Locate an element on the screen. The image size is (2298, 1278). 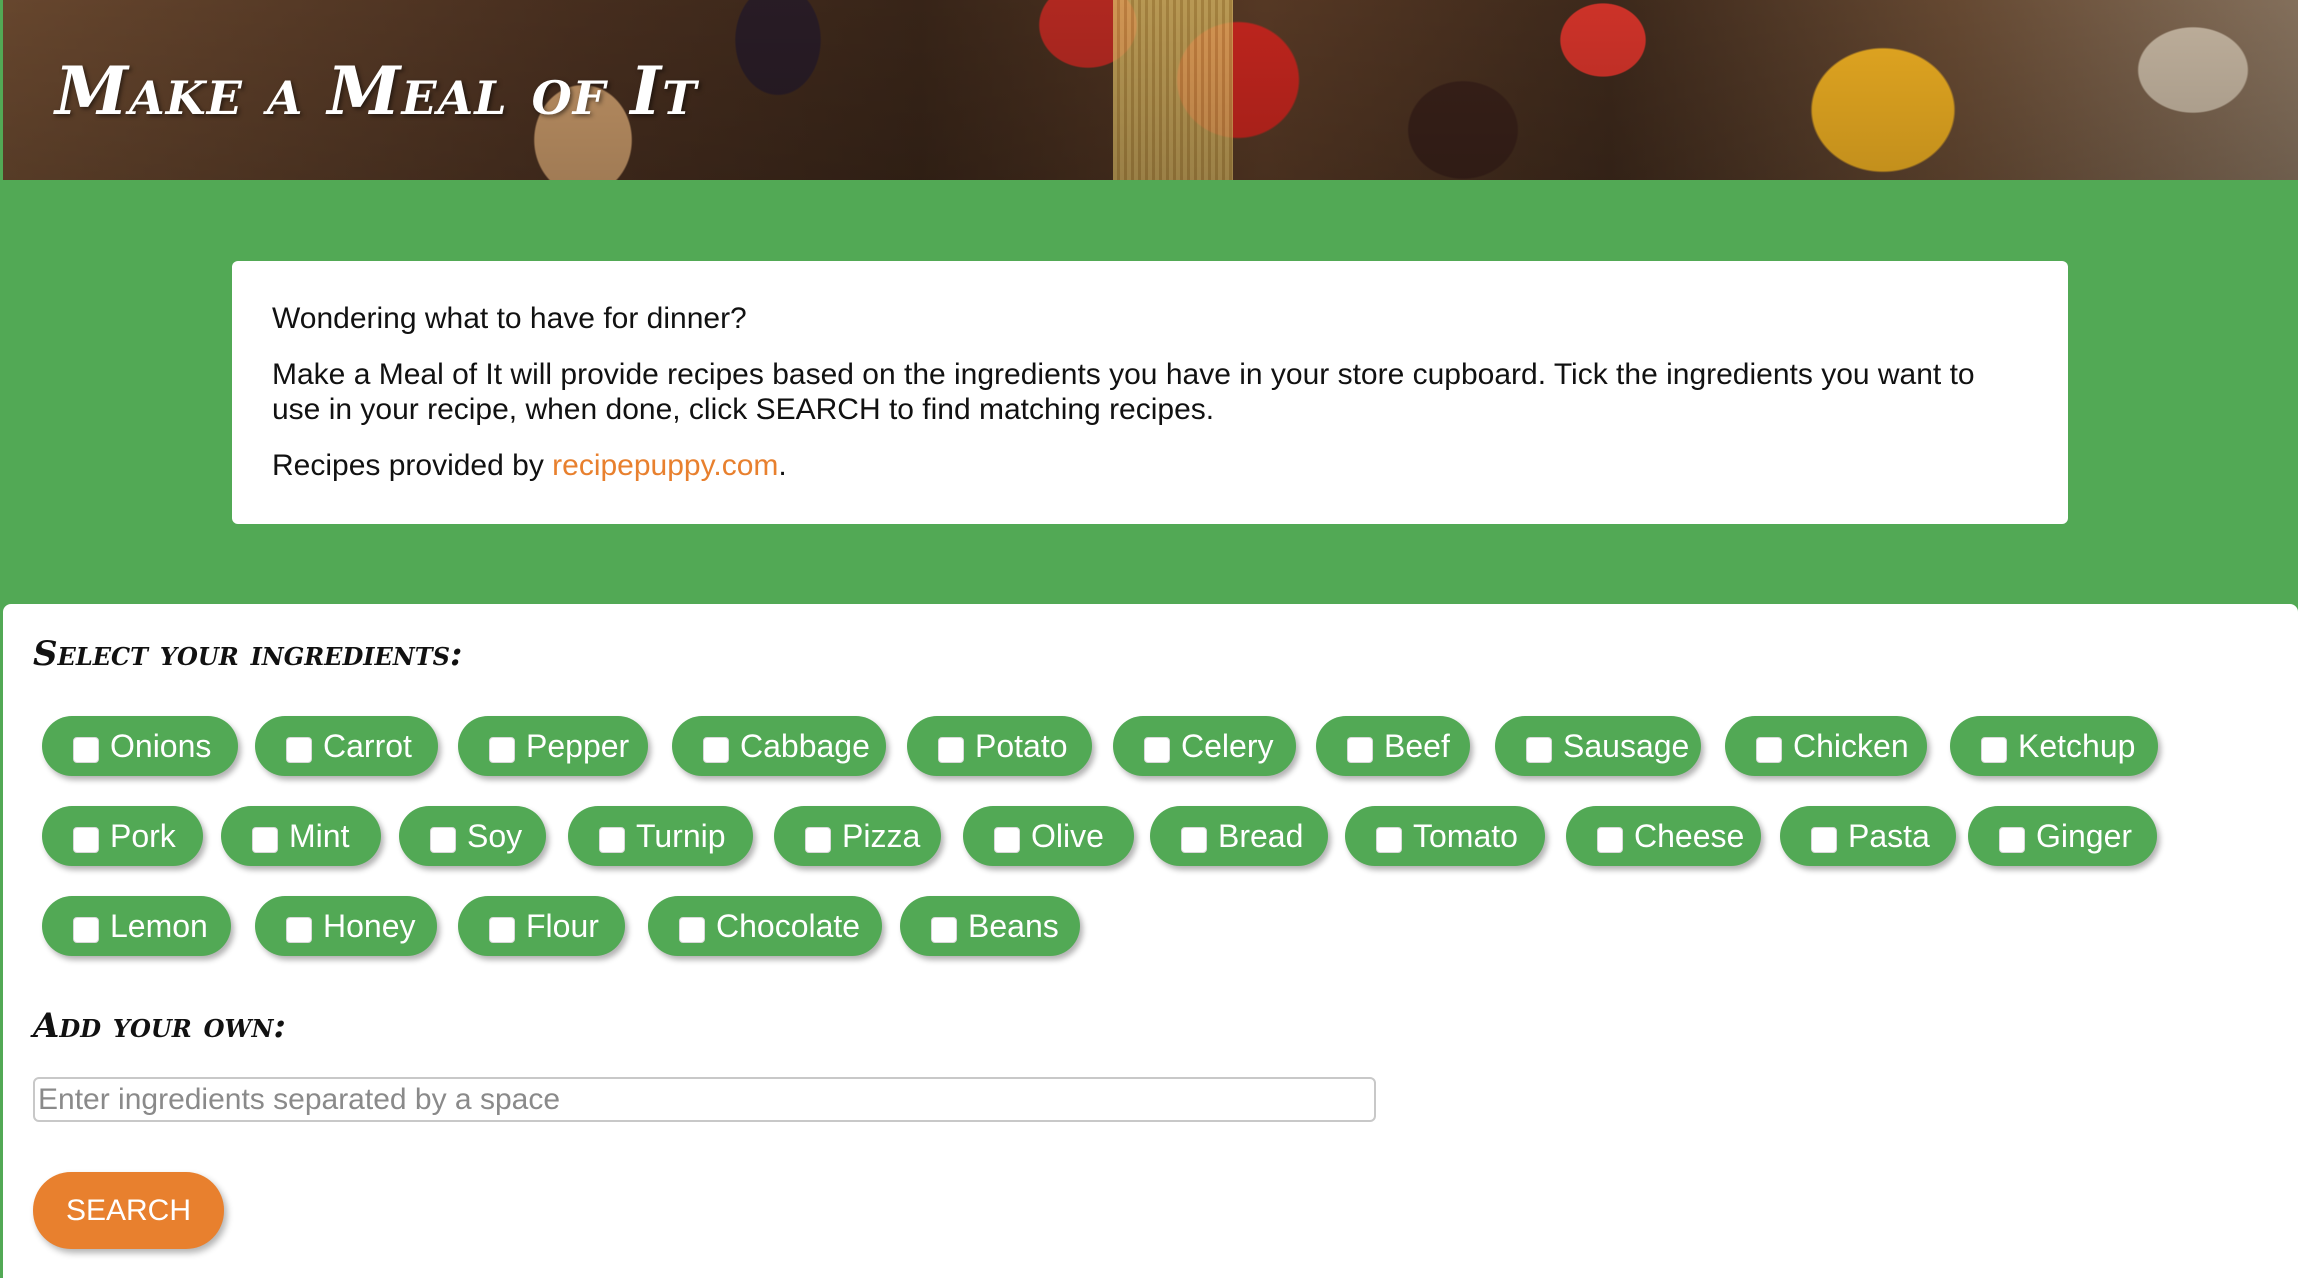
ingredient-label: Cabbage is located at coordinates (805, 746).